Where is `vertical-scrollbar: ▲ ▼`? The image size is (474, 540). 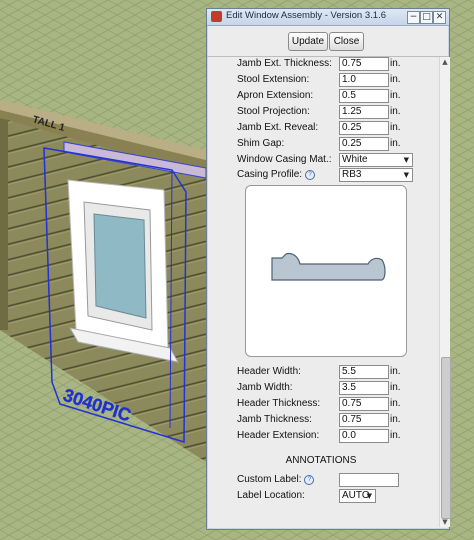 vertical-scrollbar: ▲ ▼ is located at coordinates (445, 292).